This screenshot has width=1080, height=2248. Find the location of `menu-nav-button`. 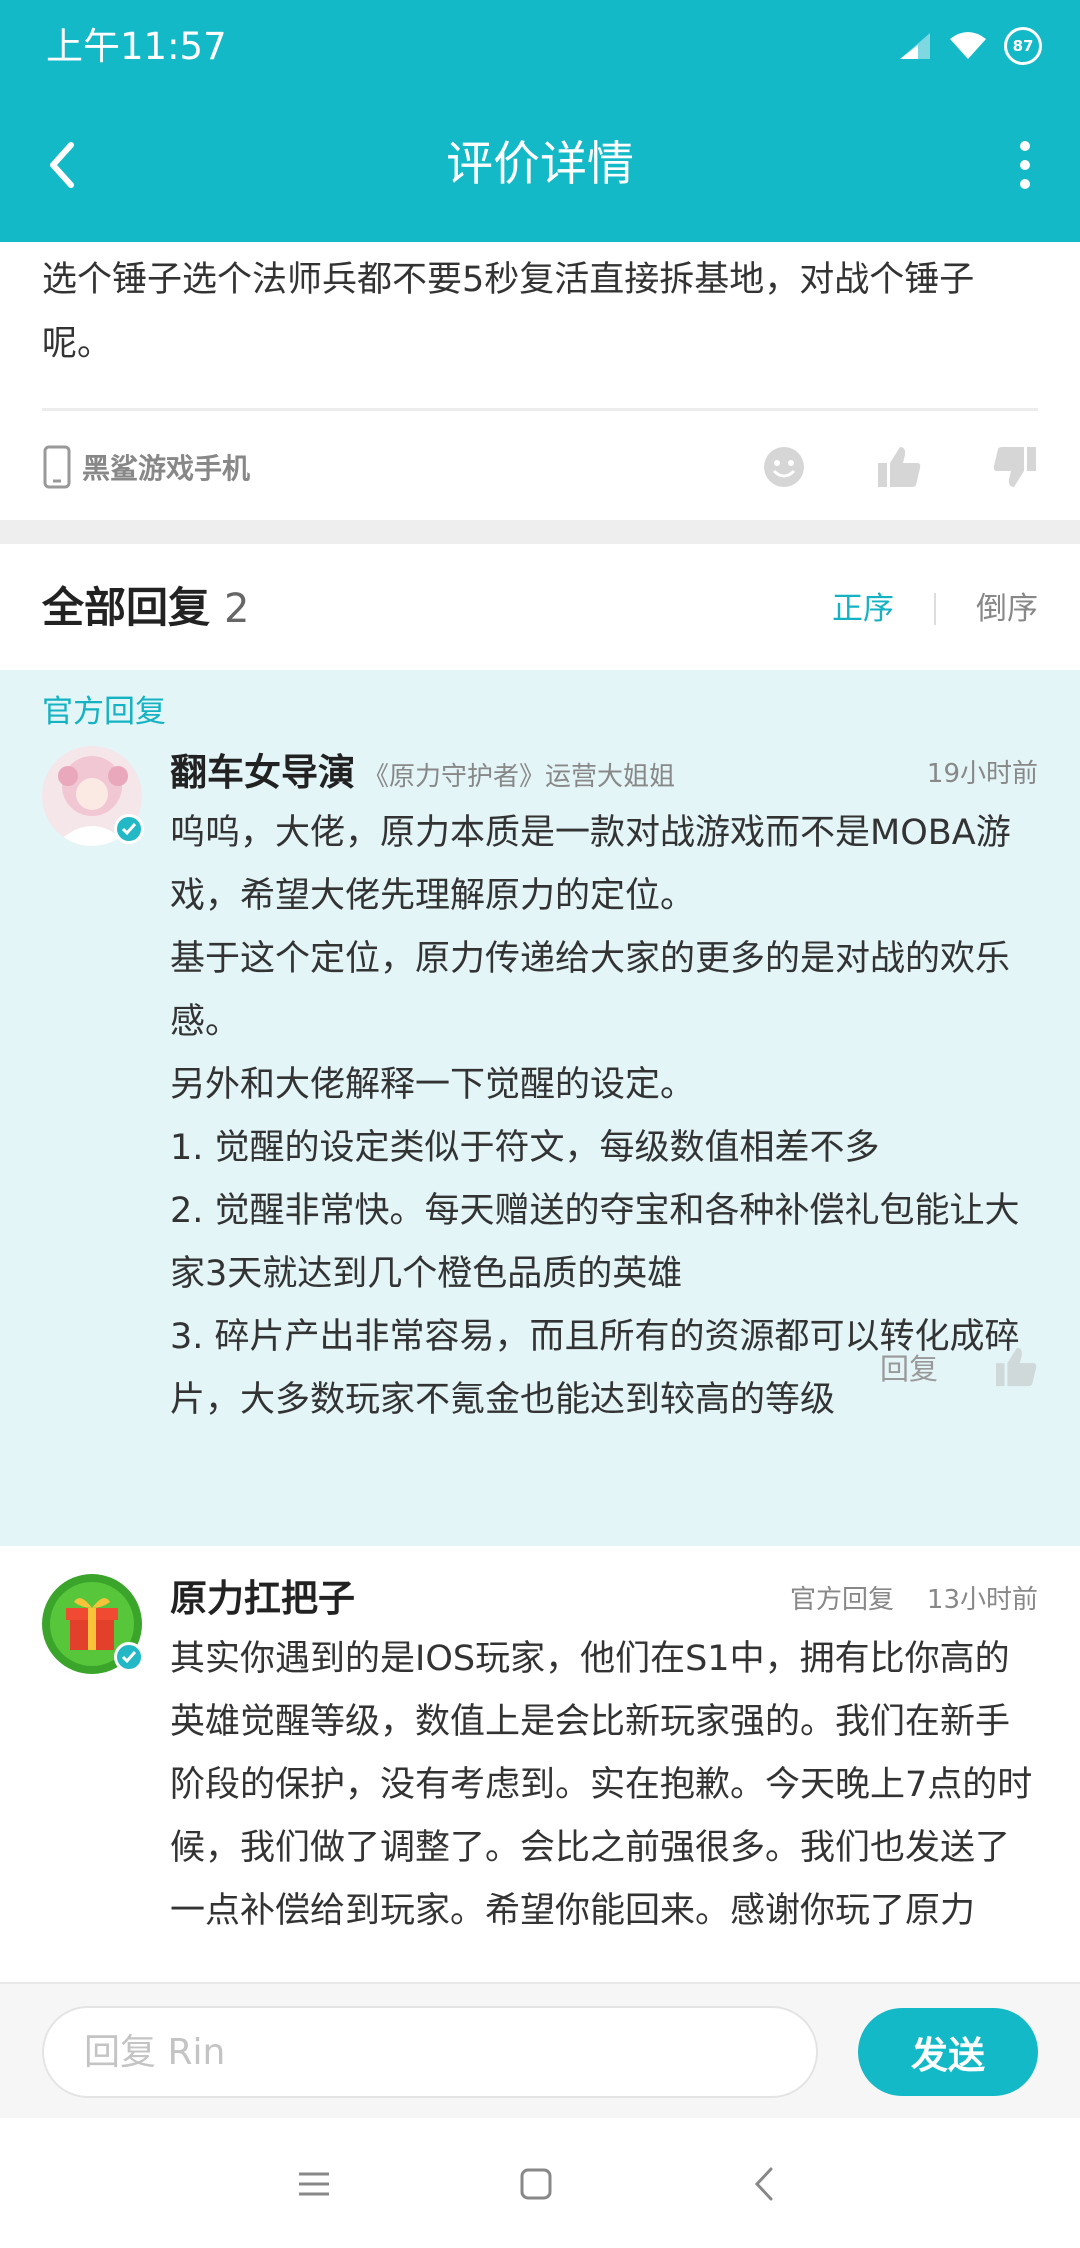

menu-nav-button is located at coordinates (314, 2184).